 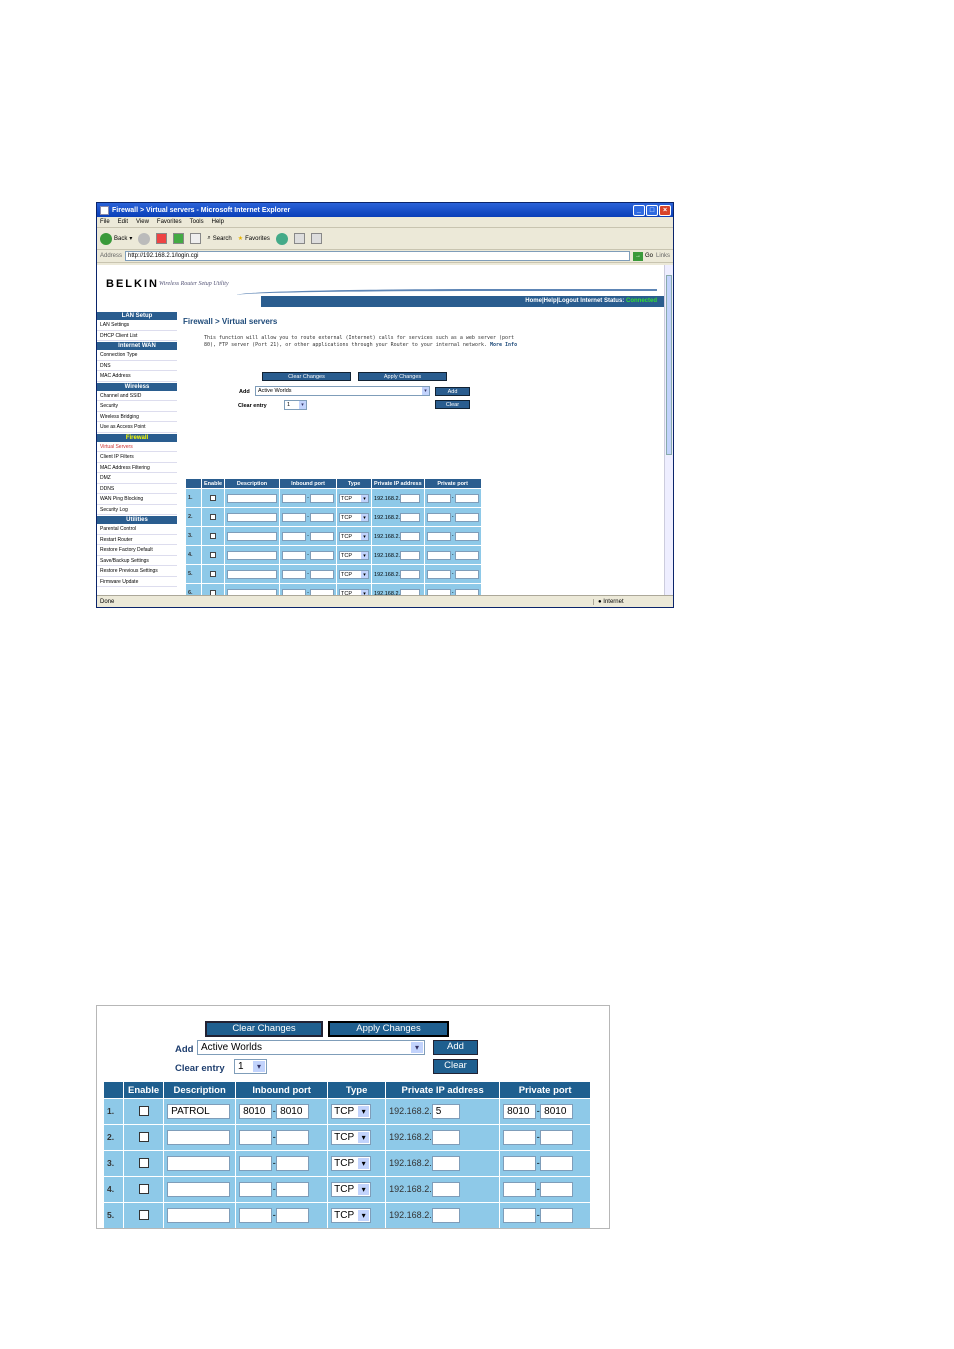 I want to click on sidebar-item-connection-type: Connection Type, so click(x=137, y=355).